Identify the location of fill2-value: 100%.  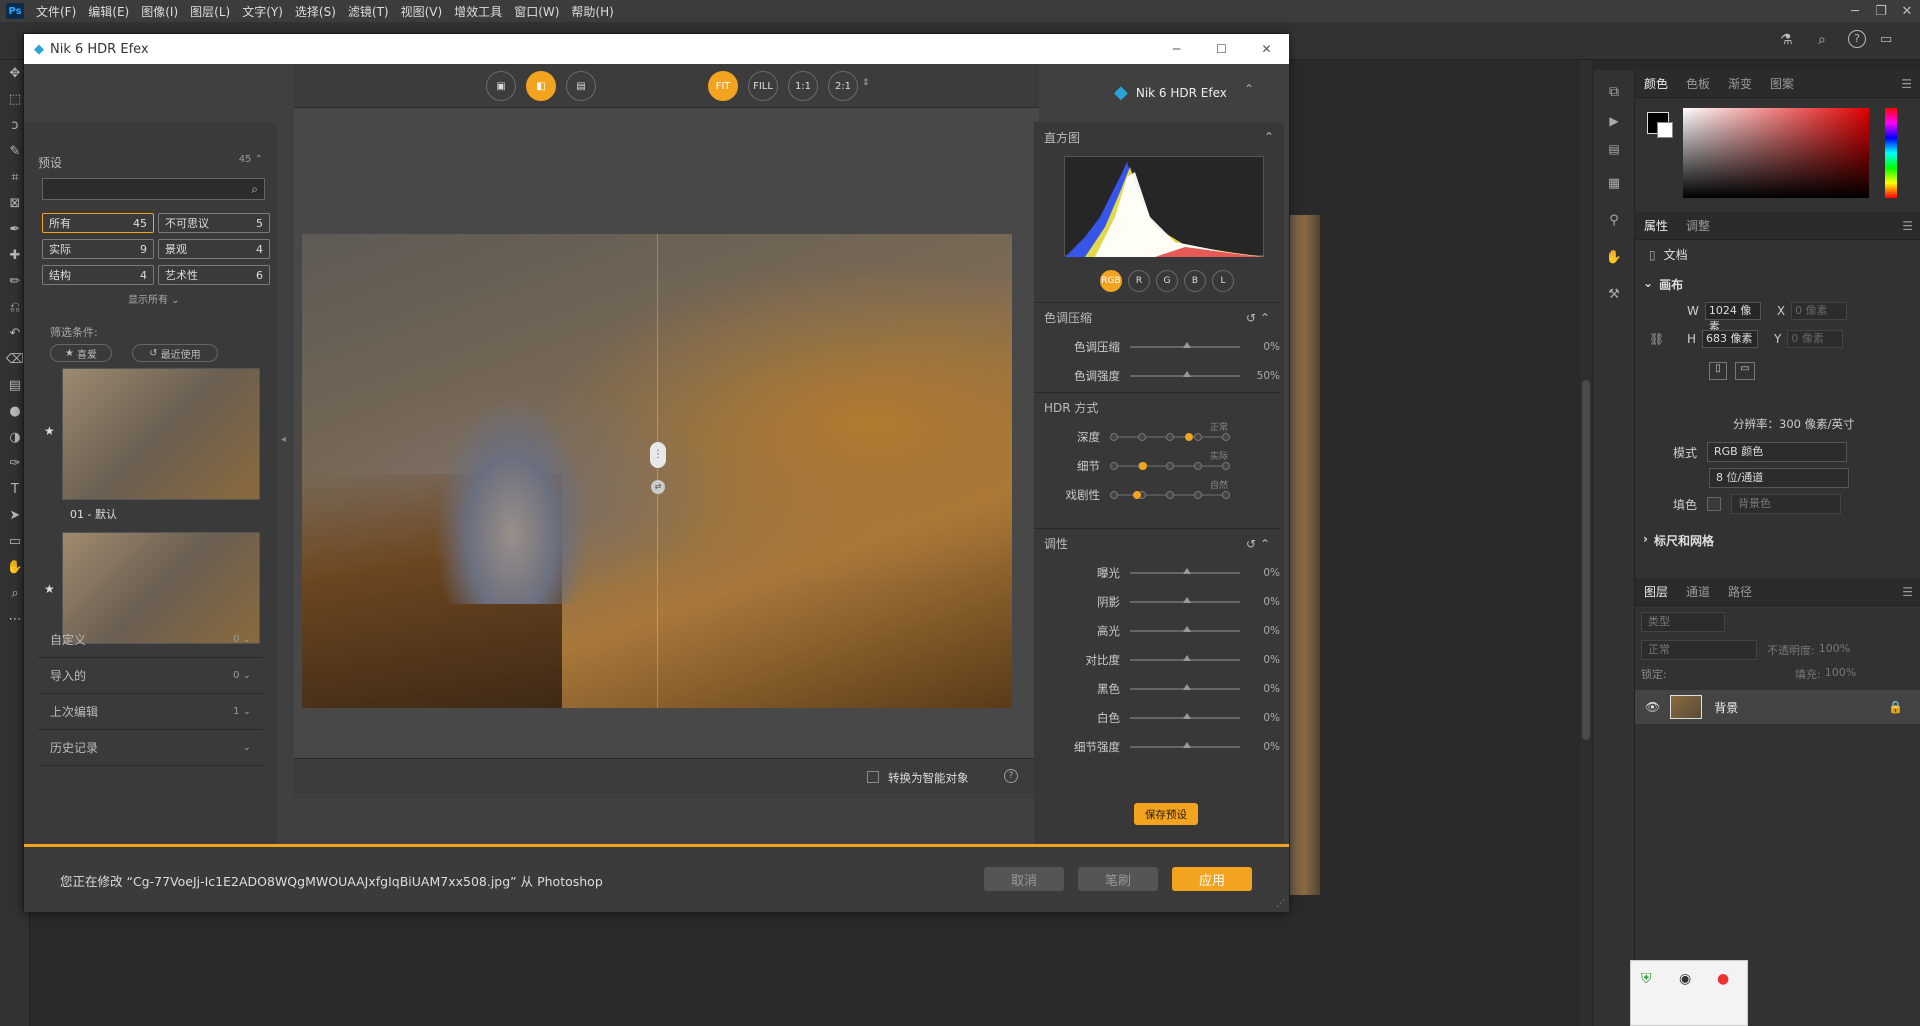
(1840, 674).